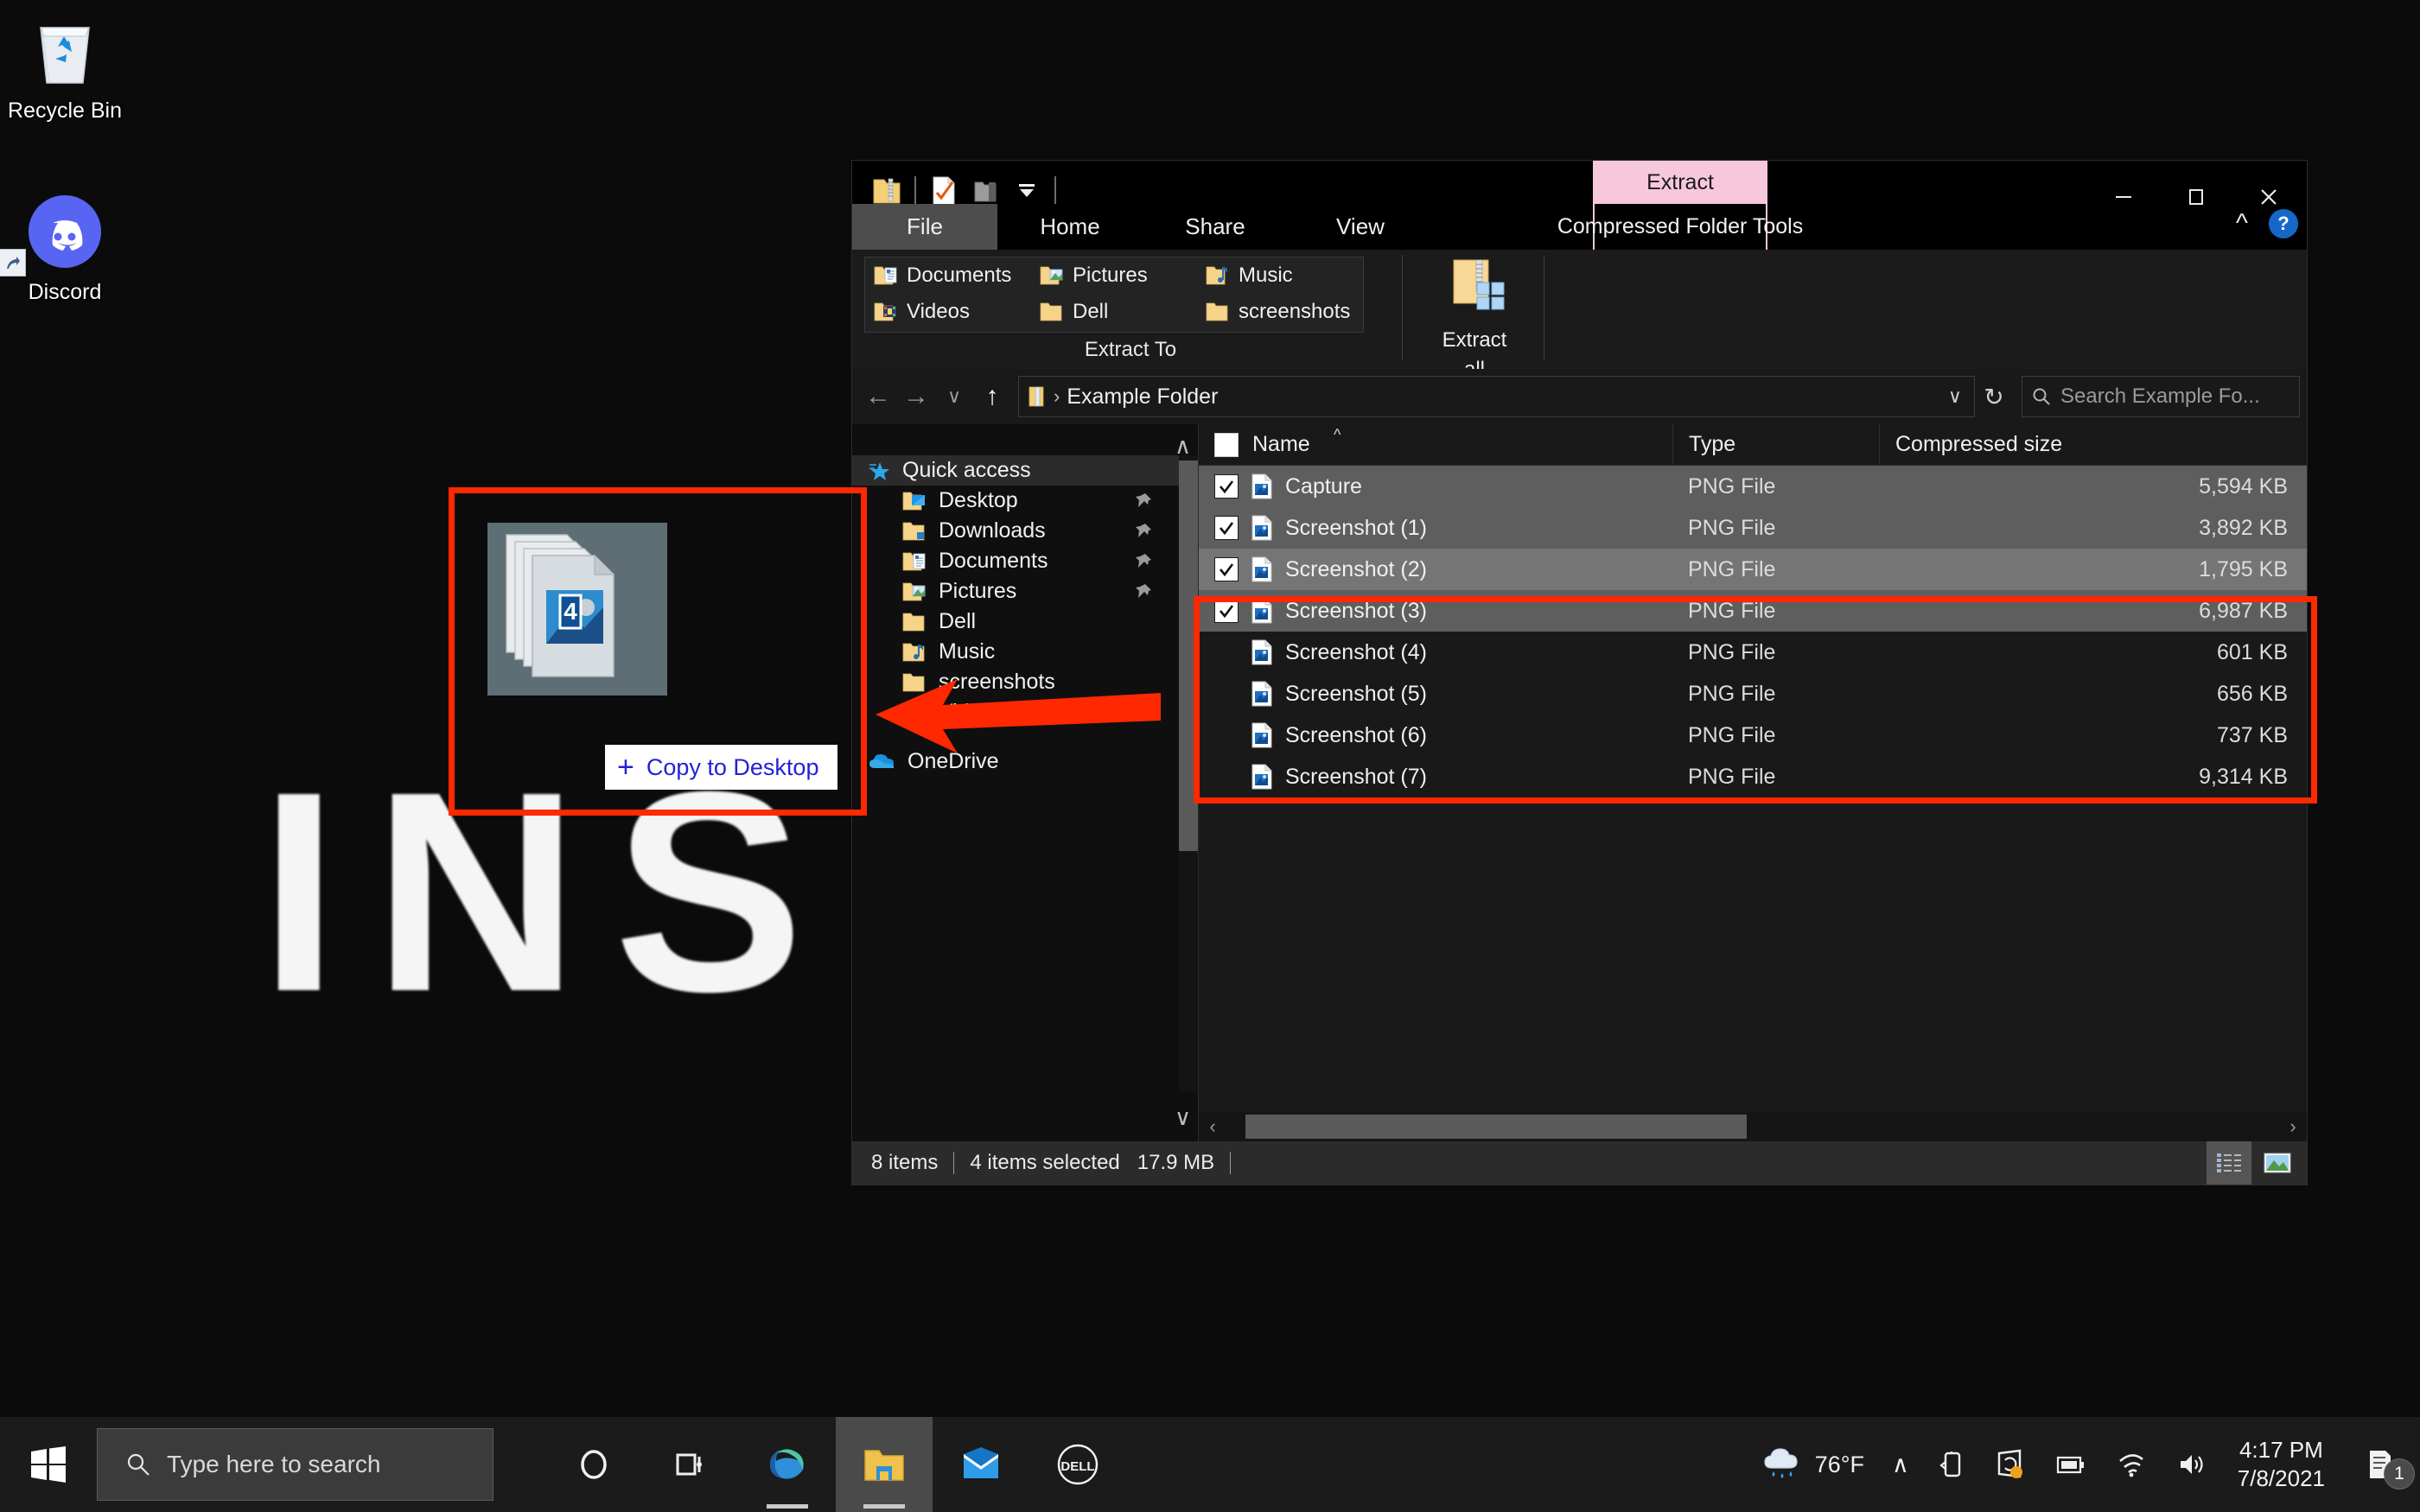 The width and height of the screenshot is (2420, 1512). I want to click on action-center-button: 1, so click(2380, 1464).